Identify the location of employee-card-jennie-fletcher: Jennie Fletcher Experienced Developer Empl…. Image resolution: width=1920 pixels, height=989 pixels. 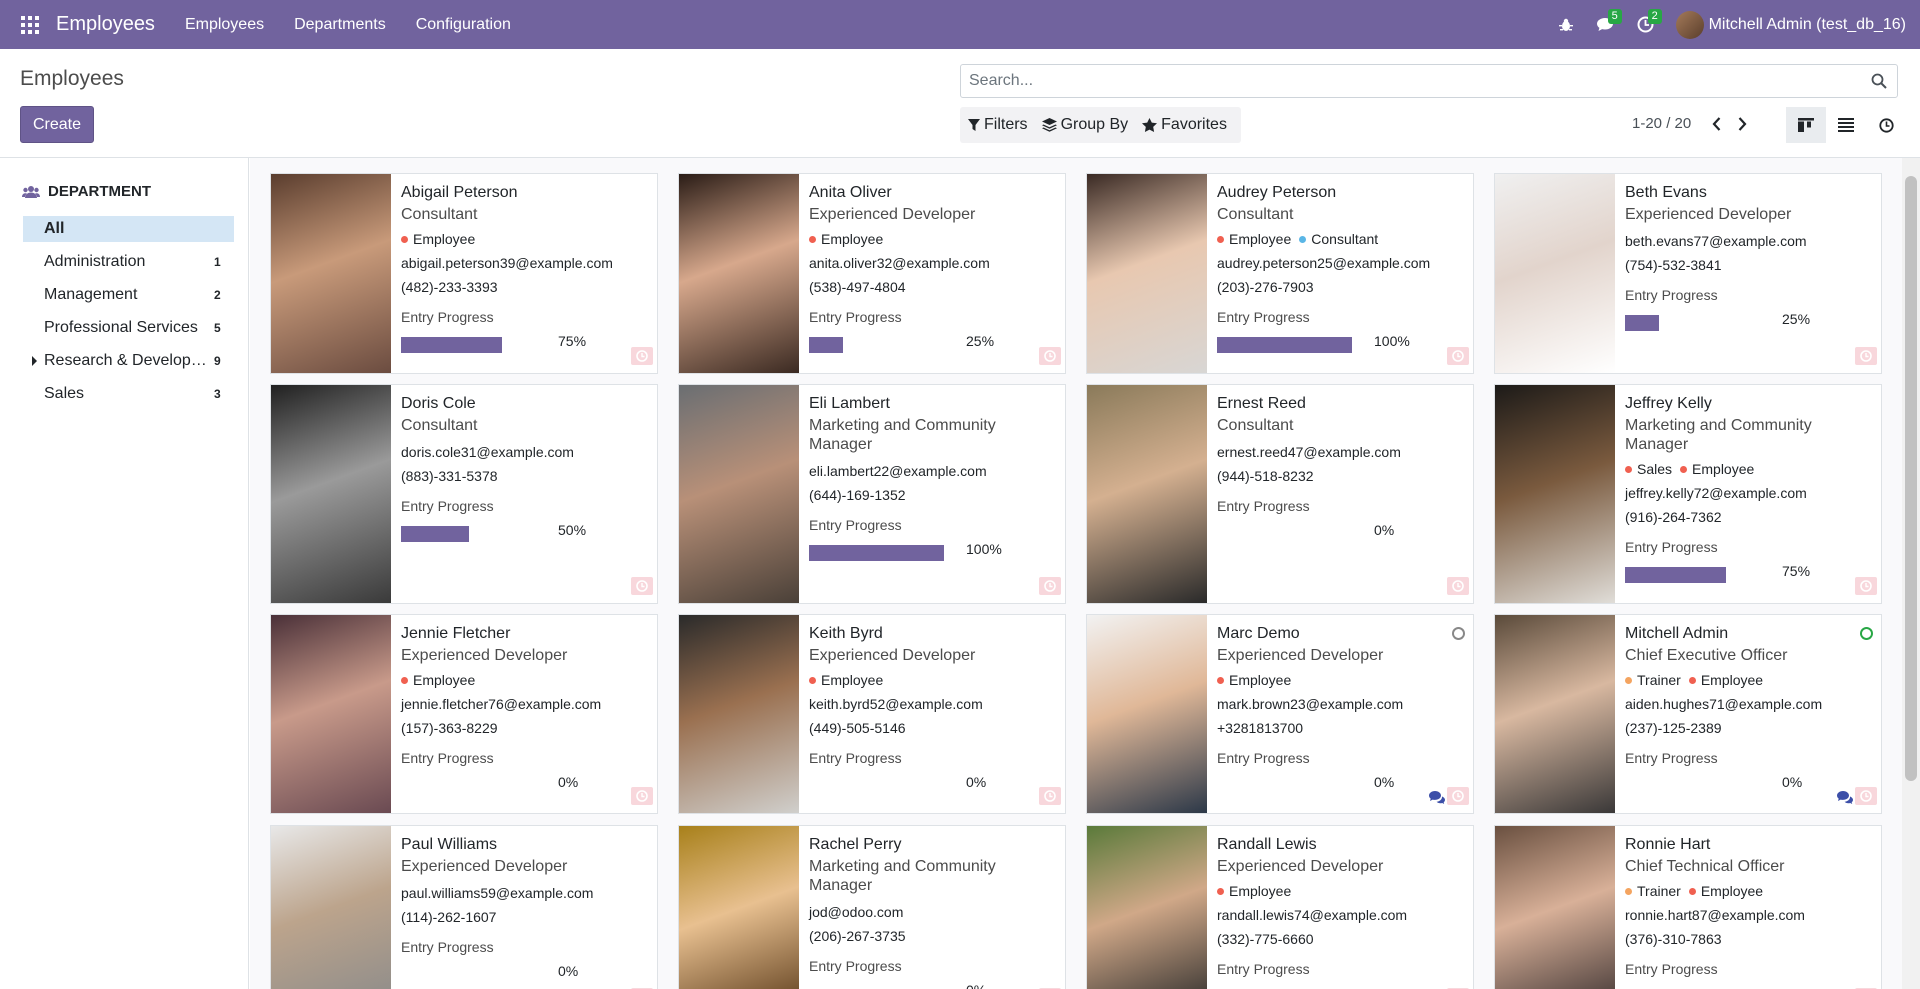
(464, 714).